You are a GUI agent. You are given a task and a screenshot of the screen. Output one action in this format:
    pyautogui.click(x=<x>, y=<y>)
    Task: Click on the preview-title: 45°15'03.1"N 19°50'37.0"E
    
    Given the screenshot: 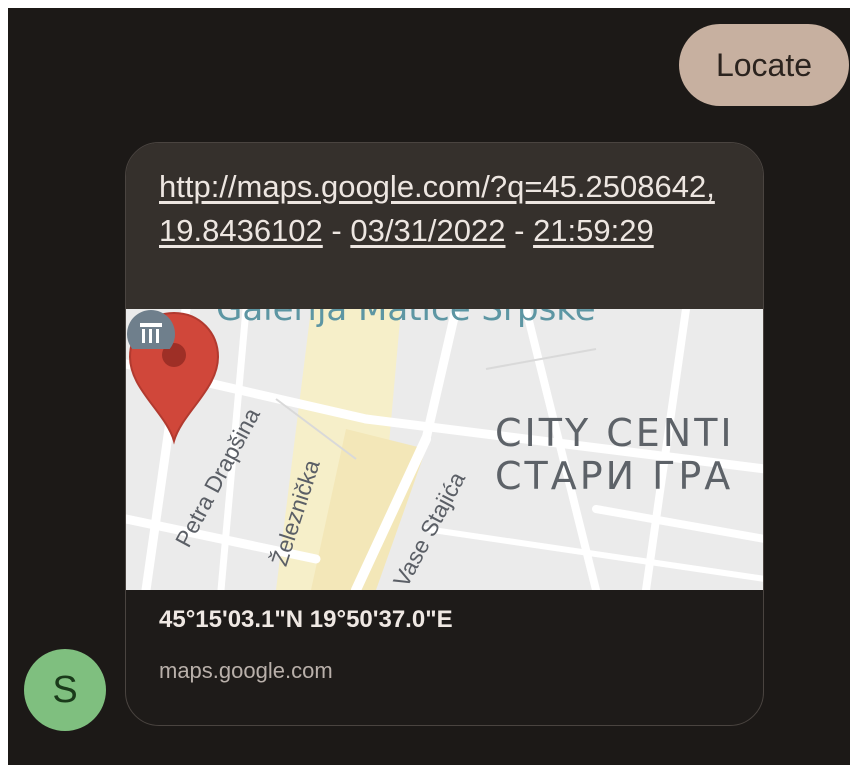 What is the action you would take?
    pyautogui.click(x=306, y=619)
    